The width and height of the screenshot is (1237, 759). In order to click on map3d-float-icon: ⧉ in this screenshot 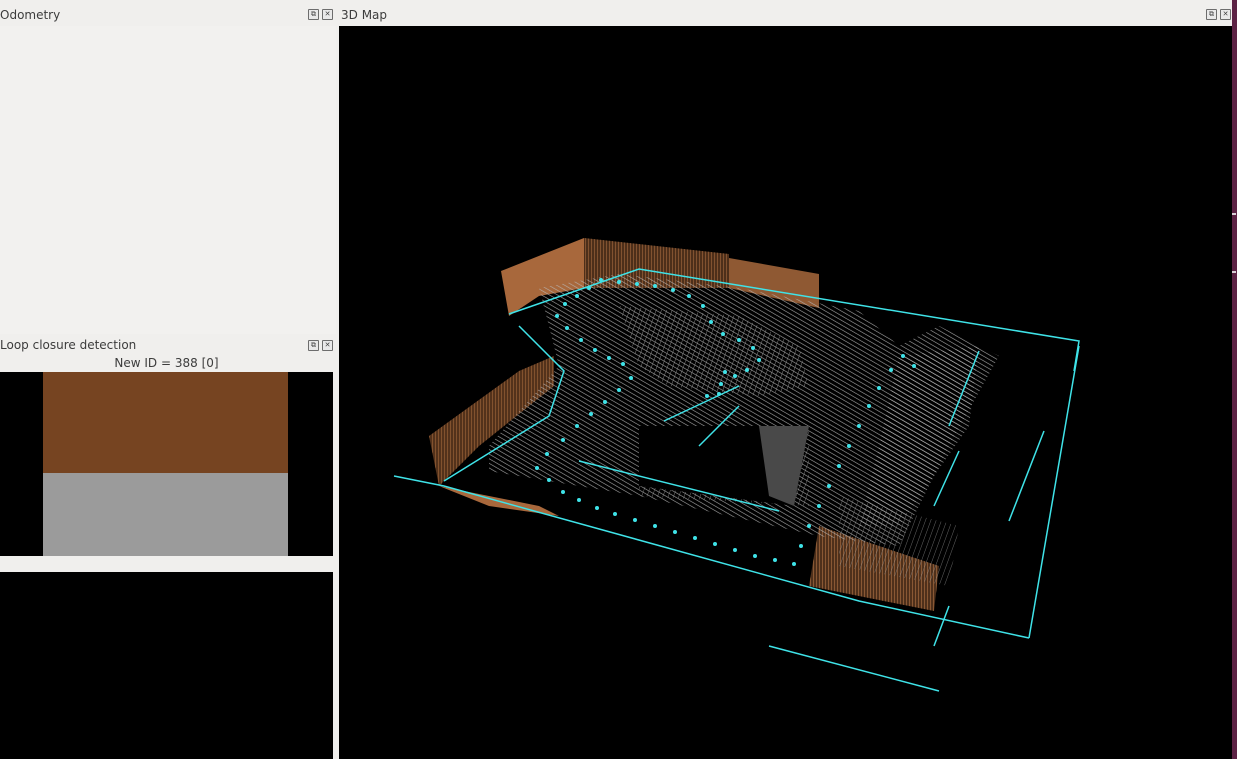, I will do `click(1211, 14)`.